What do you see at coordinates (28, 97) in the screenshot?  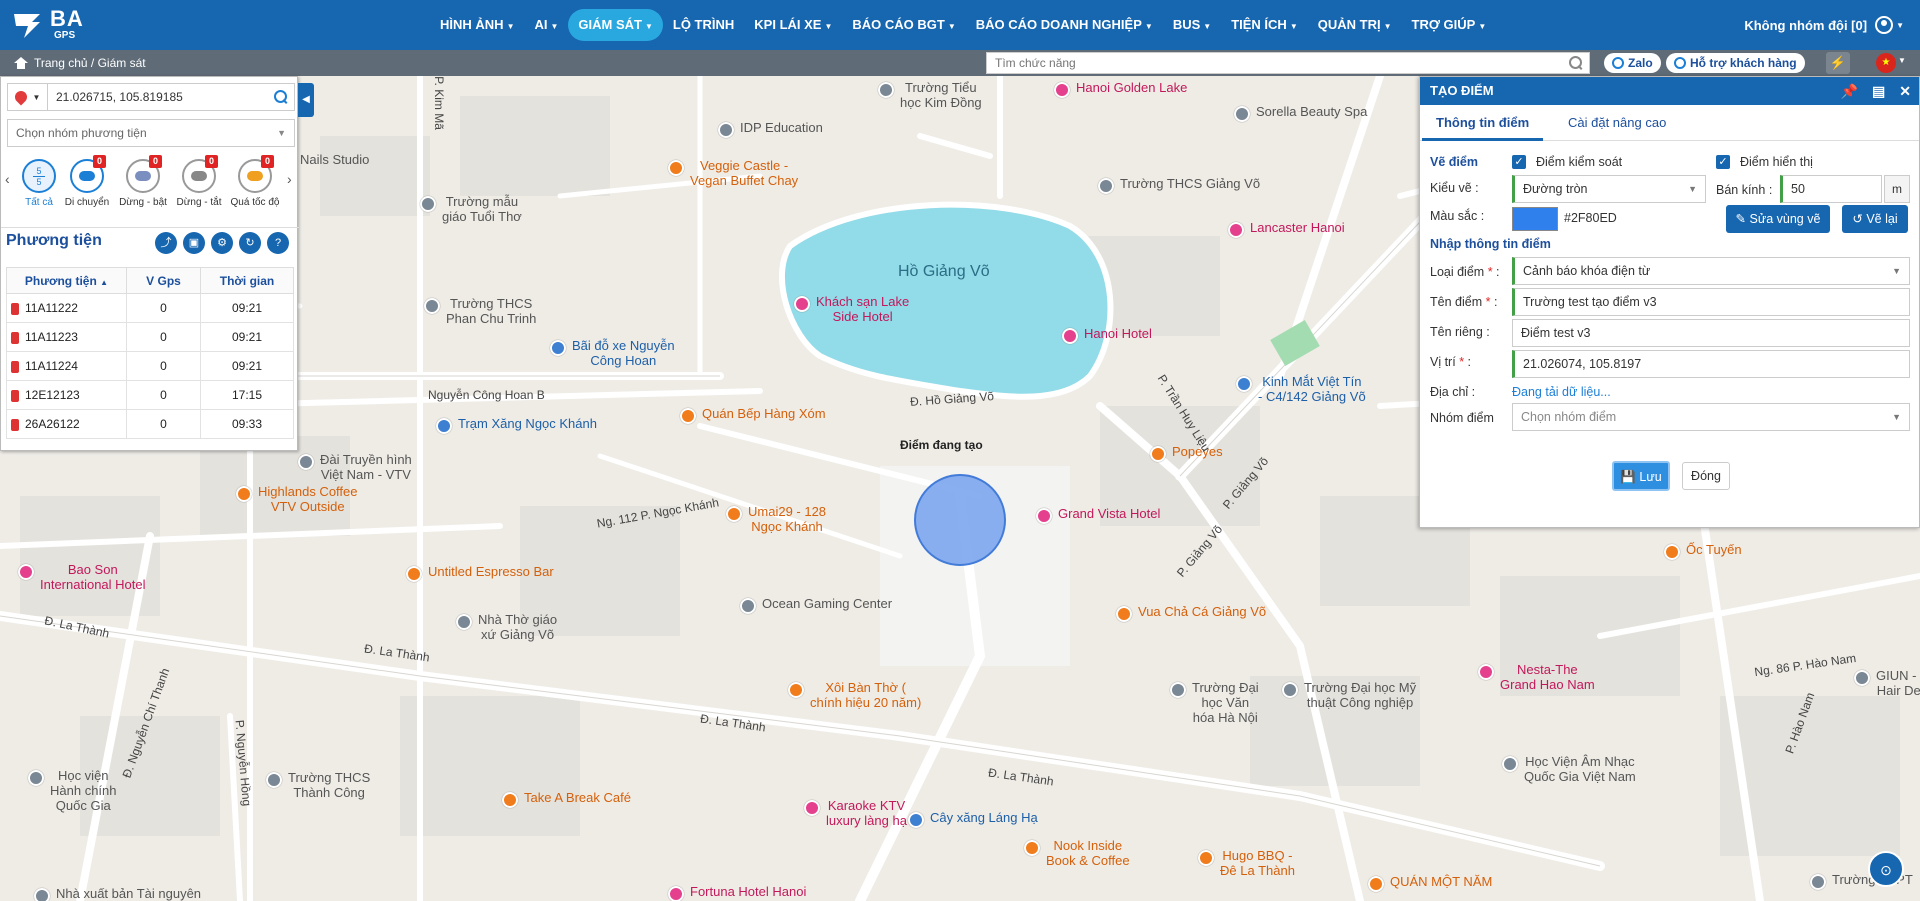 I see `location-type-dropdown: ▼` at bounding box center [28, 97].